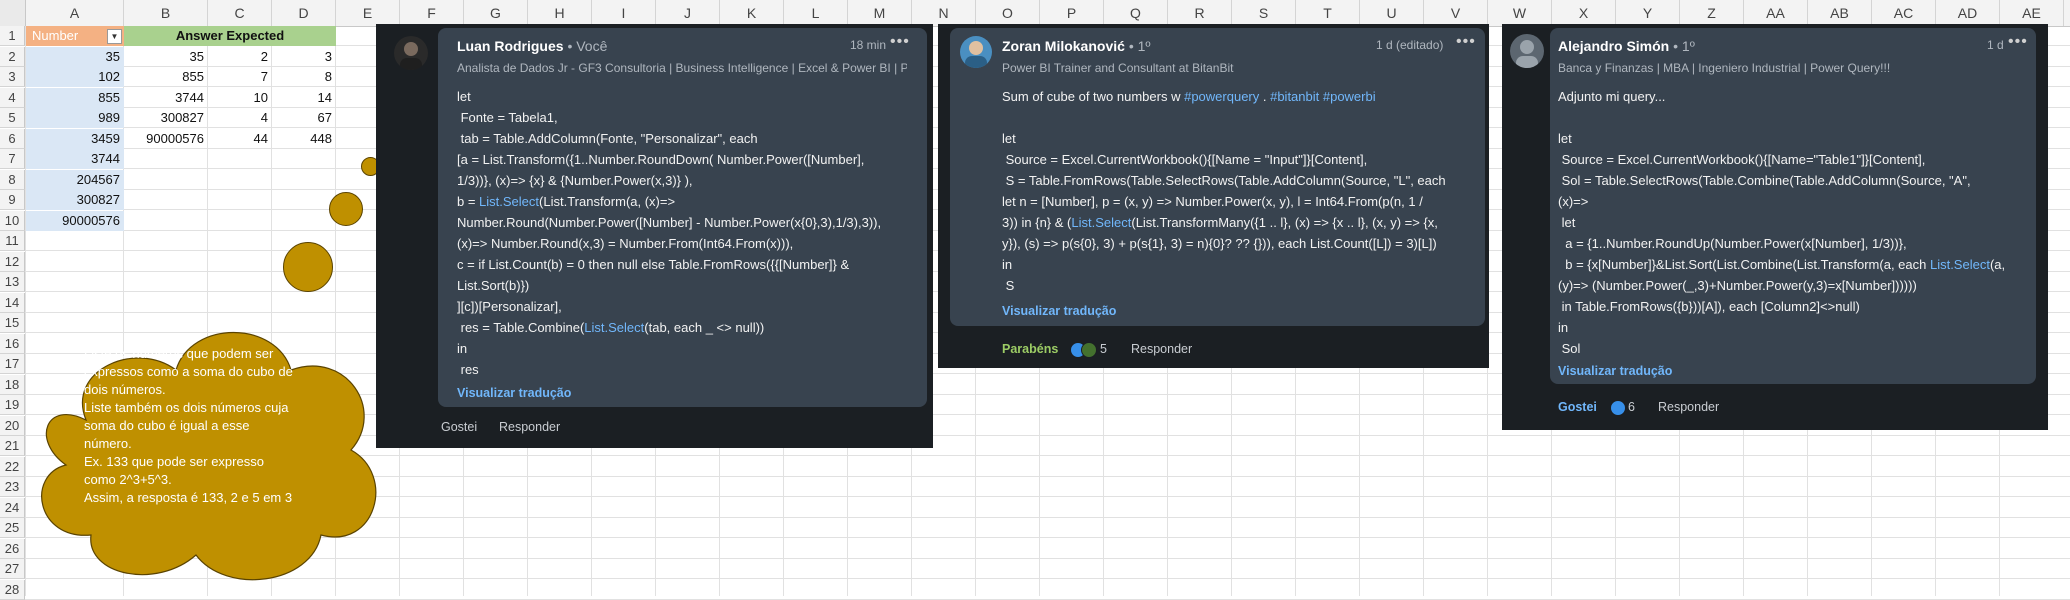 The width and height of the screenshot is (2070, 600). What do you see at coordinates (12, 220) in the screenshot?
I see `row-header-10: 10` at bounding box center [12, 220].